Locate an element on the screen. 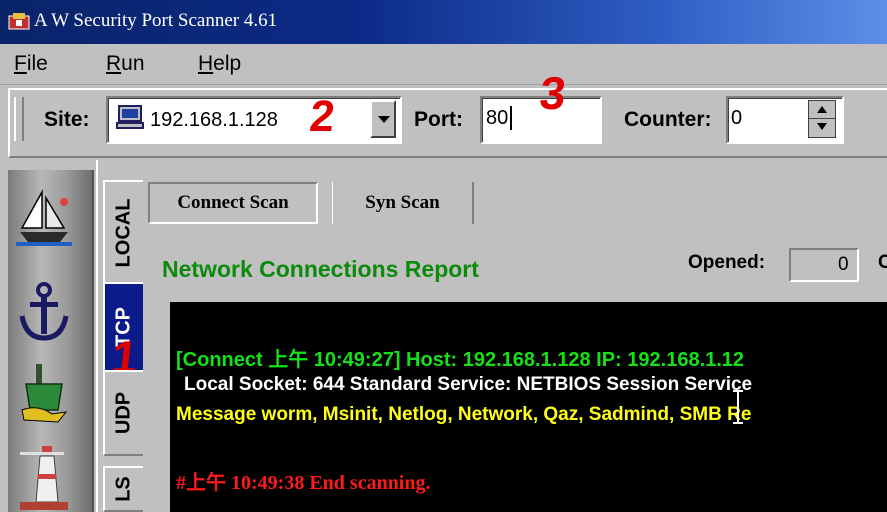  opened-label: Opened: is located at coordinates (727, 262).